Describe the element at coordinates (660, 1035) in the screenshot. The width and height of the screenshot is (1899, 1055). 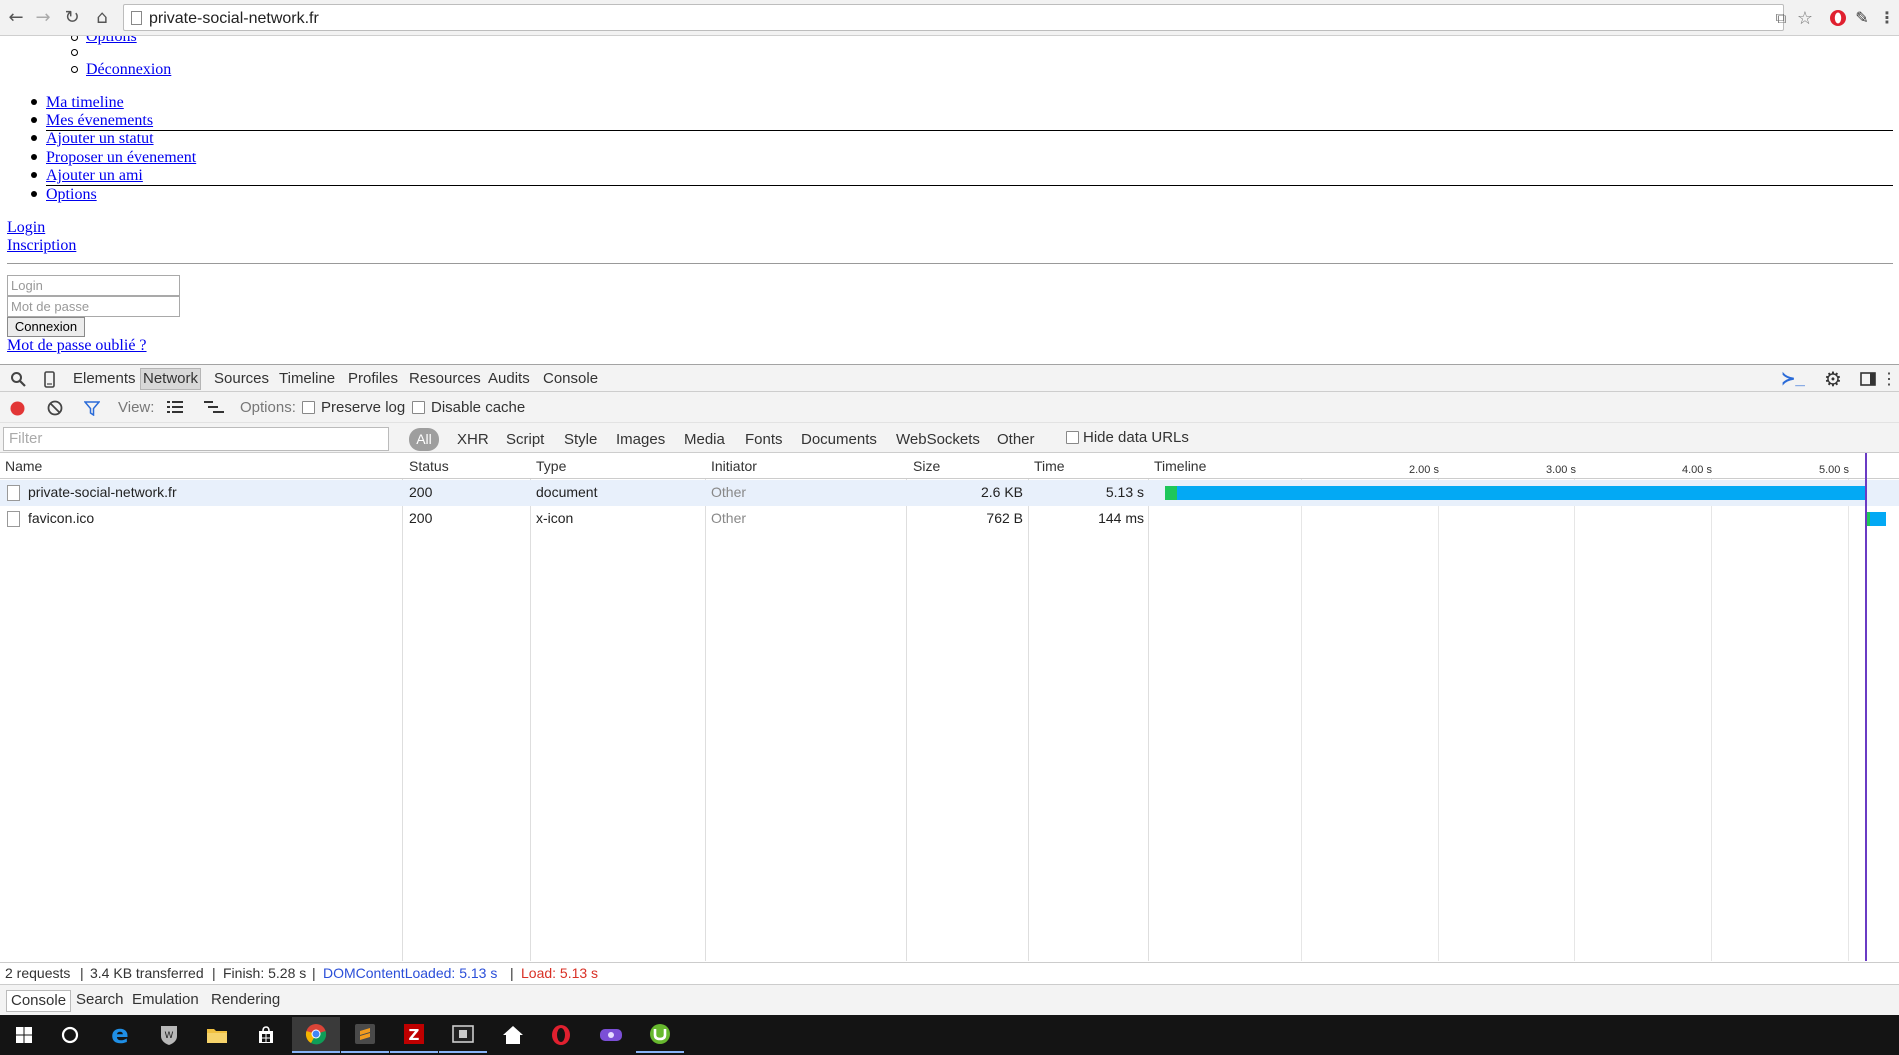
I see `utorrent-icon` at that location.